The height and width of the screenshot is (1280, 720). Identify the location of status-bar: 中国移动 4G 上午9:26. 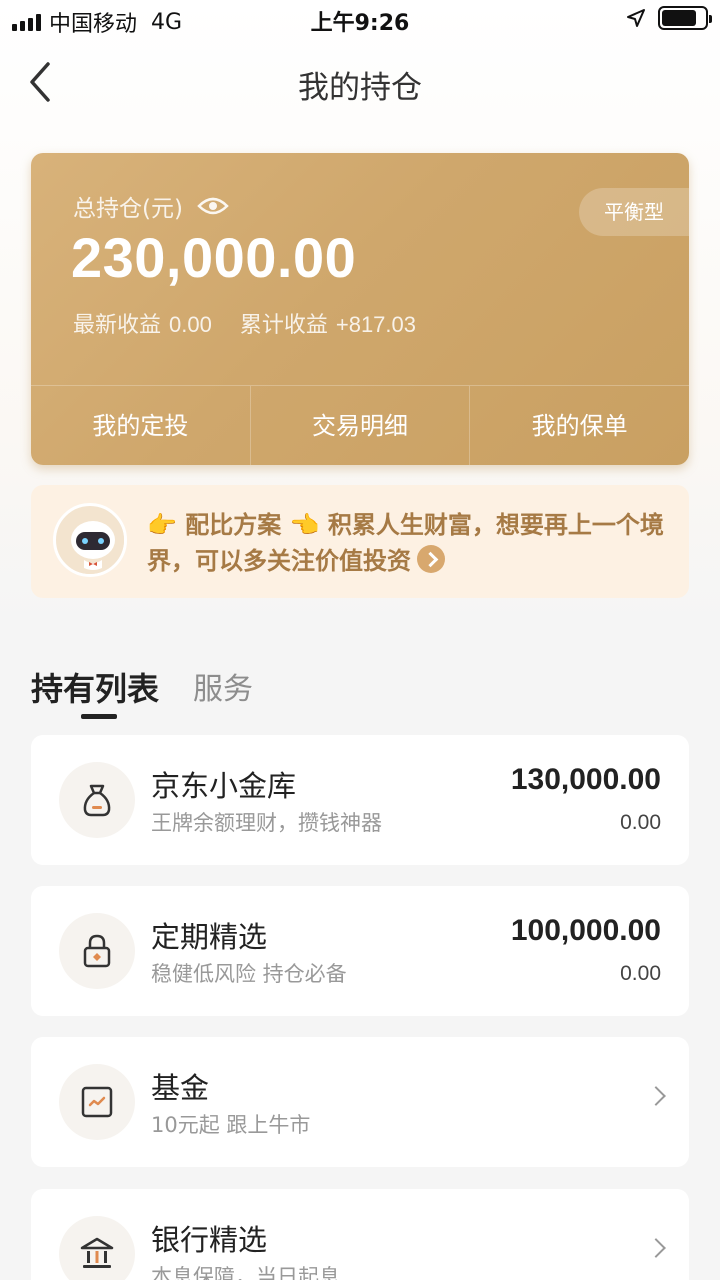
(360, 20).